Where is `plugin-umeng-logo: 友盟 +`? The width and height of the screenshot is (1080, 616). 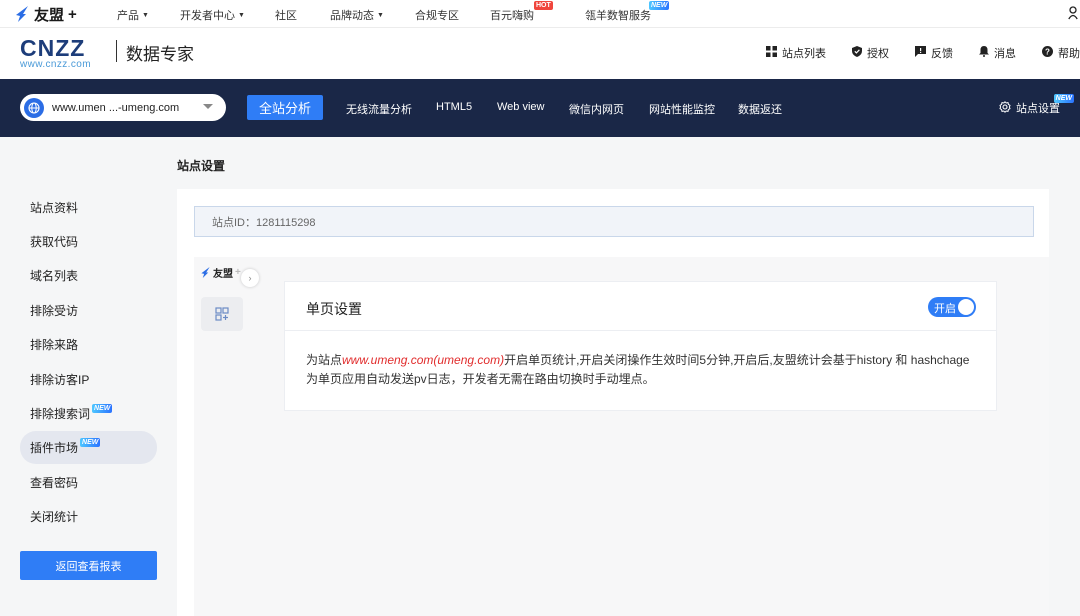 plugin-umeng-logo: 友盟 + is located at coordinates (220, 272).